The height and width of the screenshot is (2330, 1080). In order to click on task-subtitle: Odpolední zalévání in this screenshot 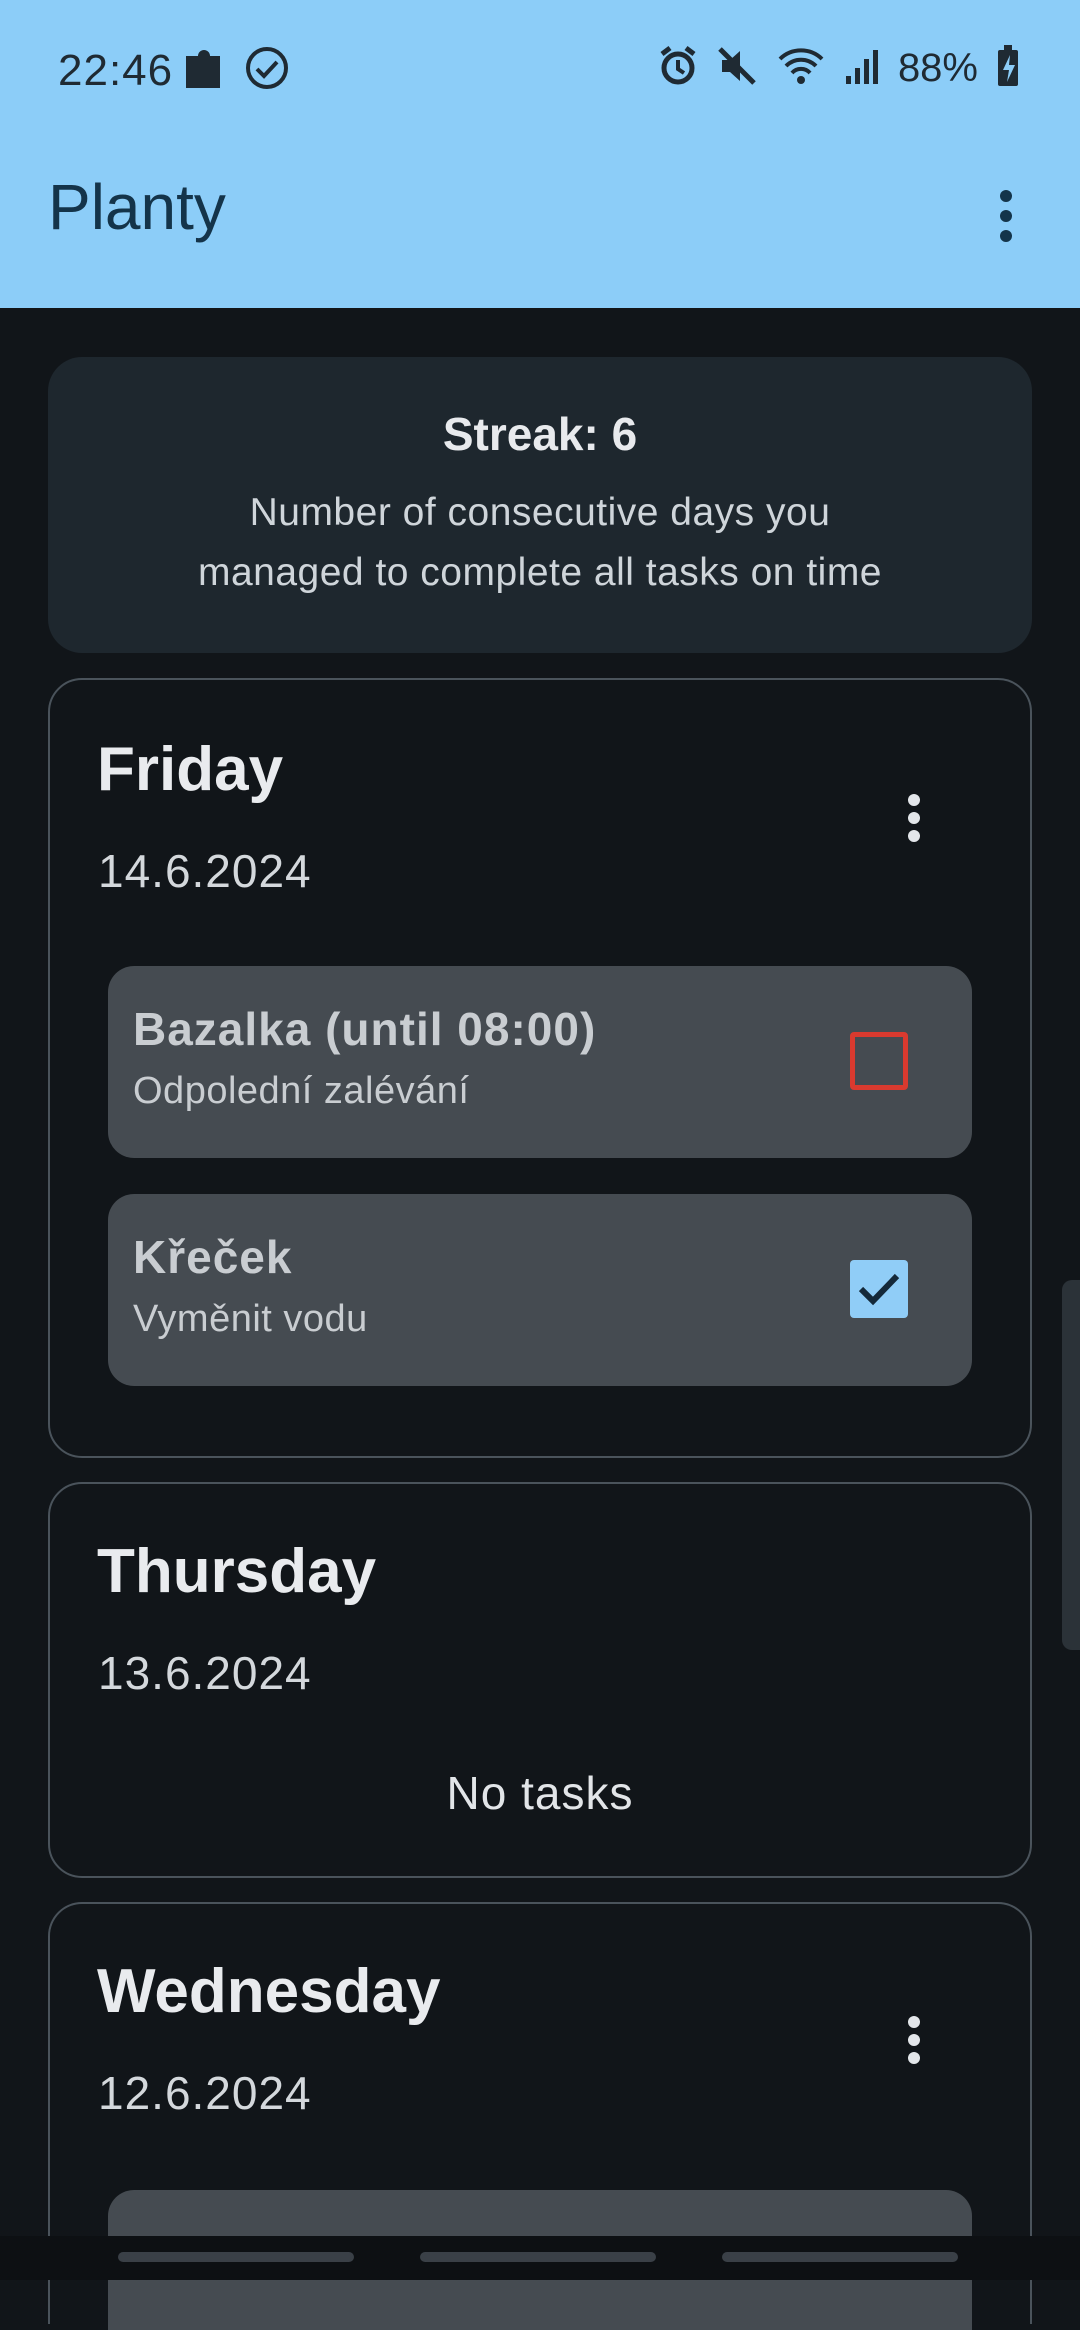, I will do `click(301, 1091)`.